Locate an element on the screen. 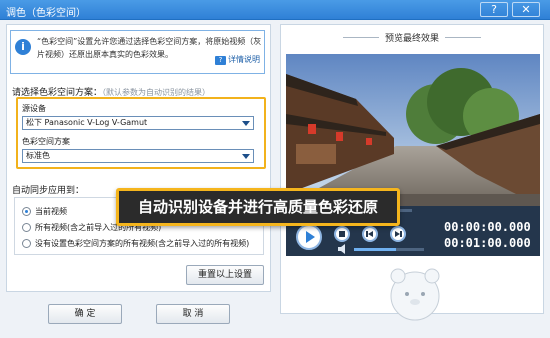 The image size is (550, 338). source-label: 源设备 is located at coordinates (34, 108).